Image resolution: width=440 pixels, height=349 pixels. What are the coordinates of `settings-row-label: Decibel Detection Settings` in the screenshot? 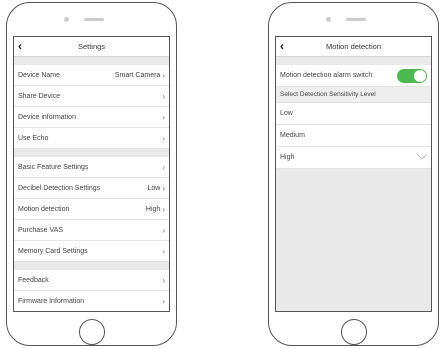 It's located at (59, 188).